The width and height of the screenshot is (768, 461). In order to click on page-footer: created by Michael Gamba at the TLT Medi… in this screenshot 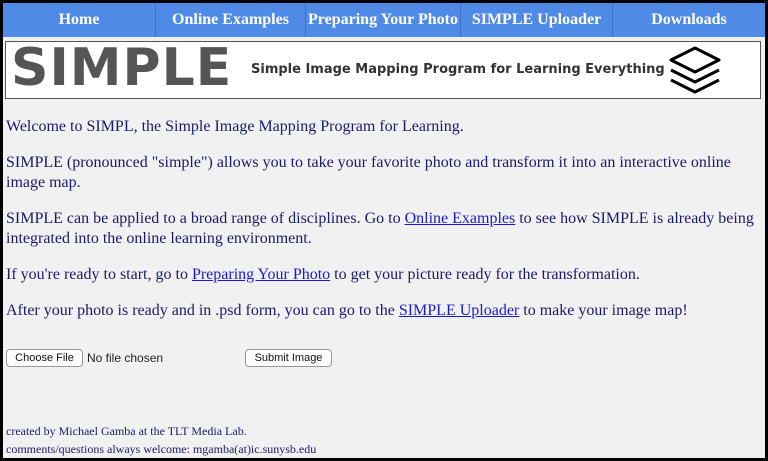, I will do `click(161, 440)`.